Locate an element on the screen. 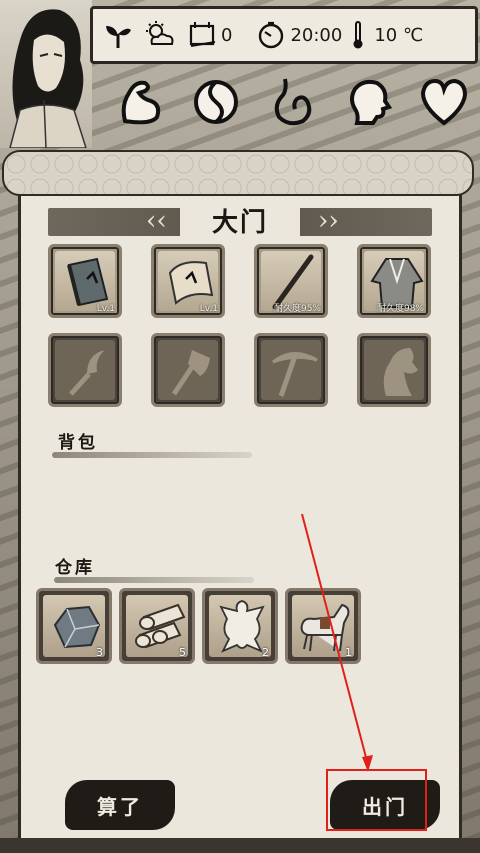 Image resolution: width=480 pixels, height=853 pixels. warehouse-item-logs: 5 is located at coordinates (157, 626).